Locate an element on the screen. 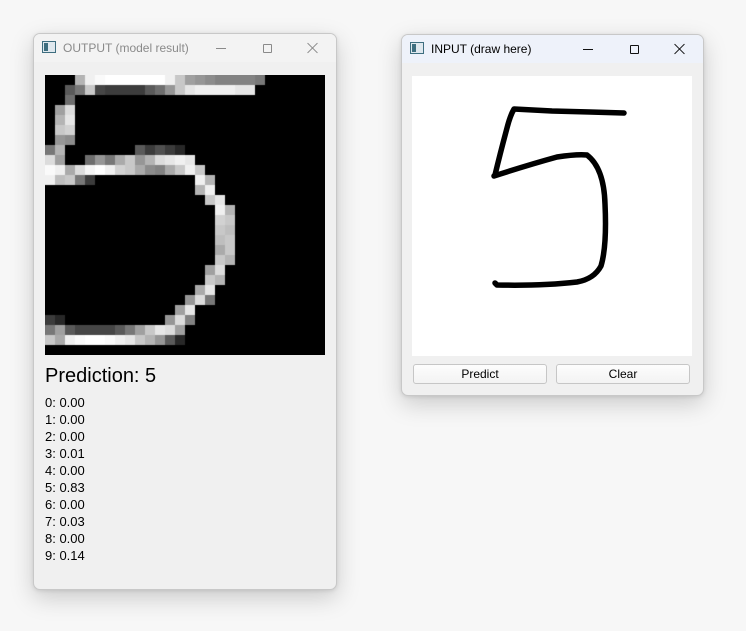  drawn-digit-stroke is located at coordinates (559, 197).